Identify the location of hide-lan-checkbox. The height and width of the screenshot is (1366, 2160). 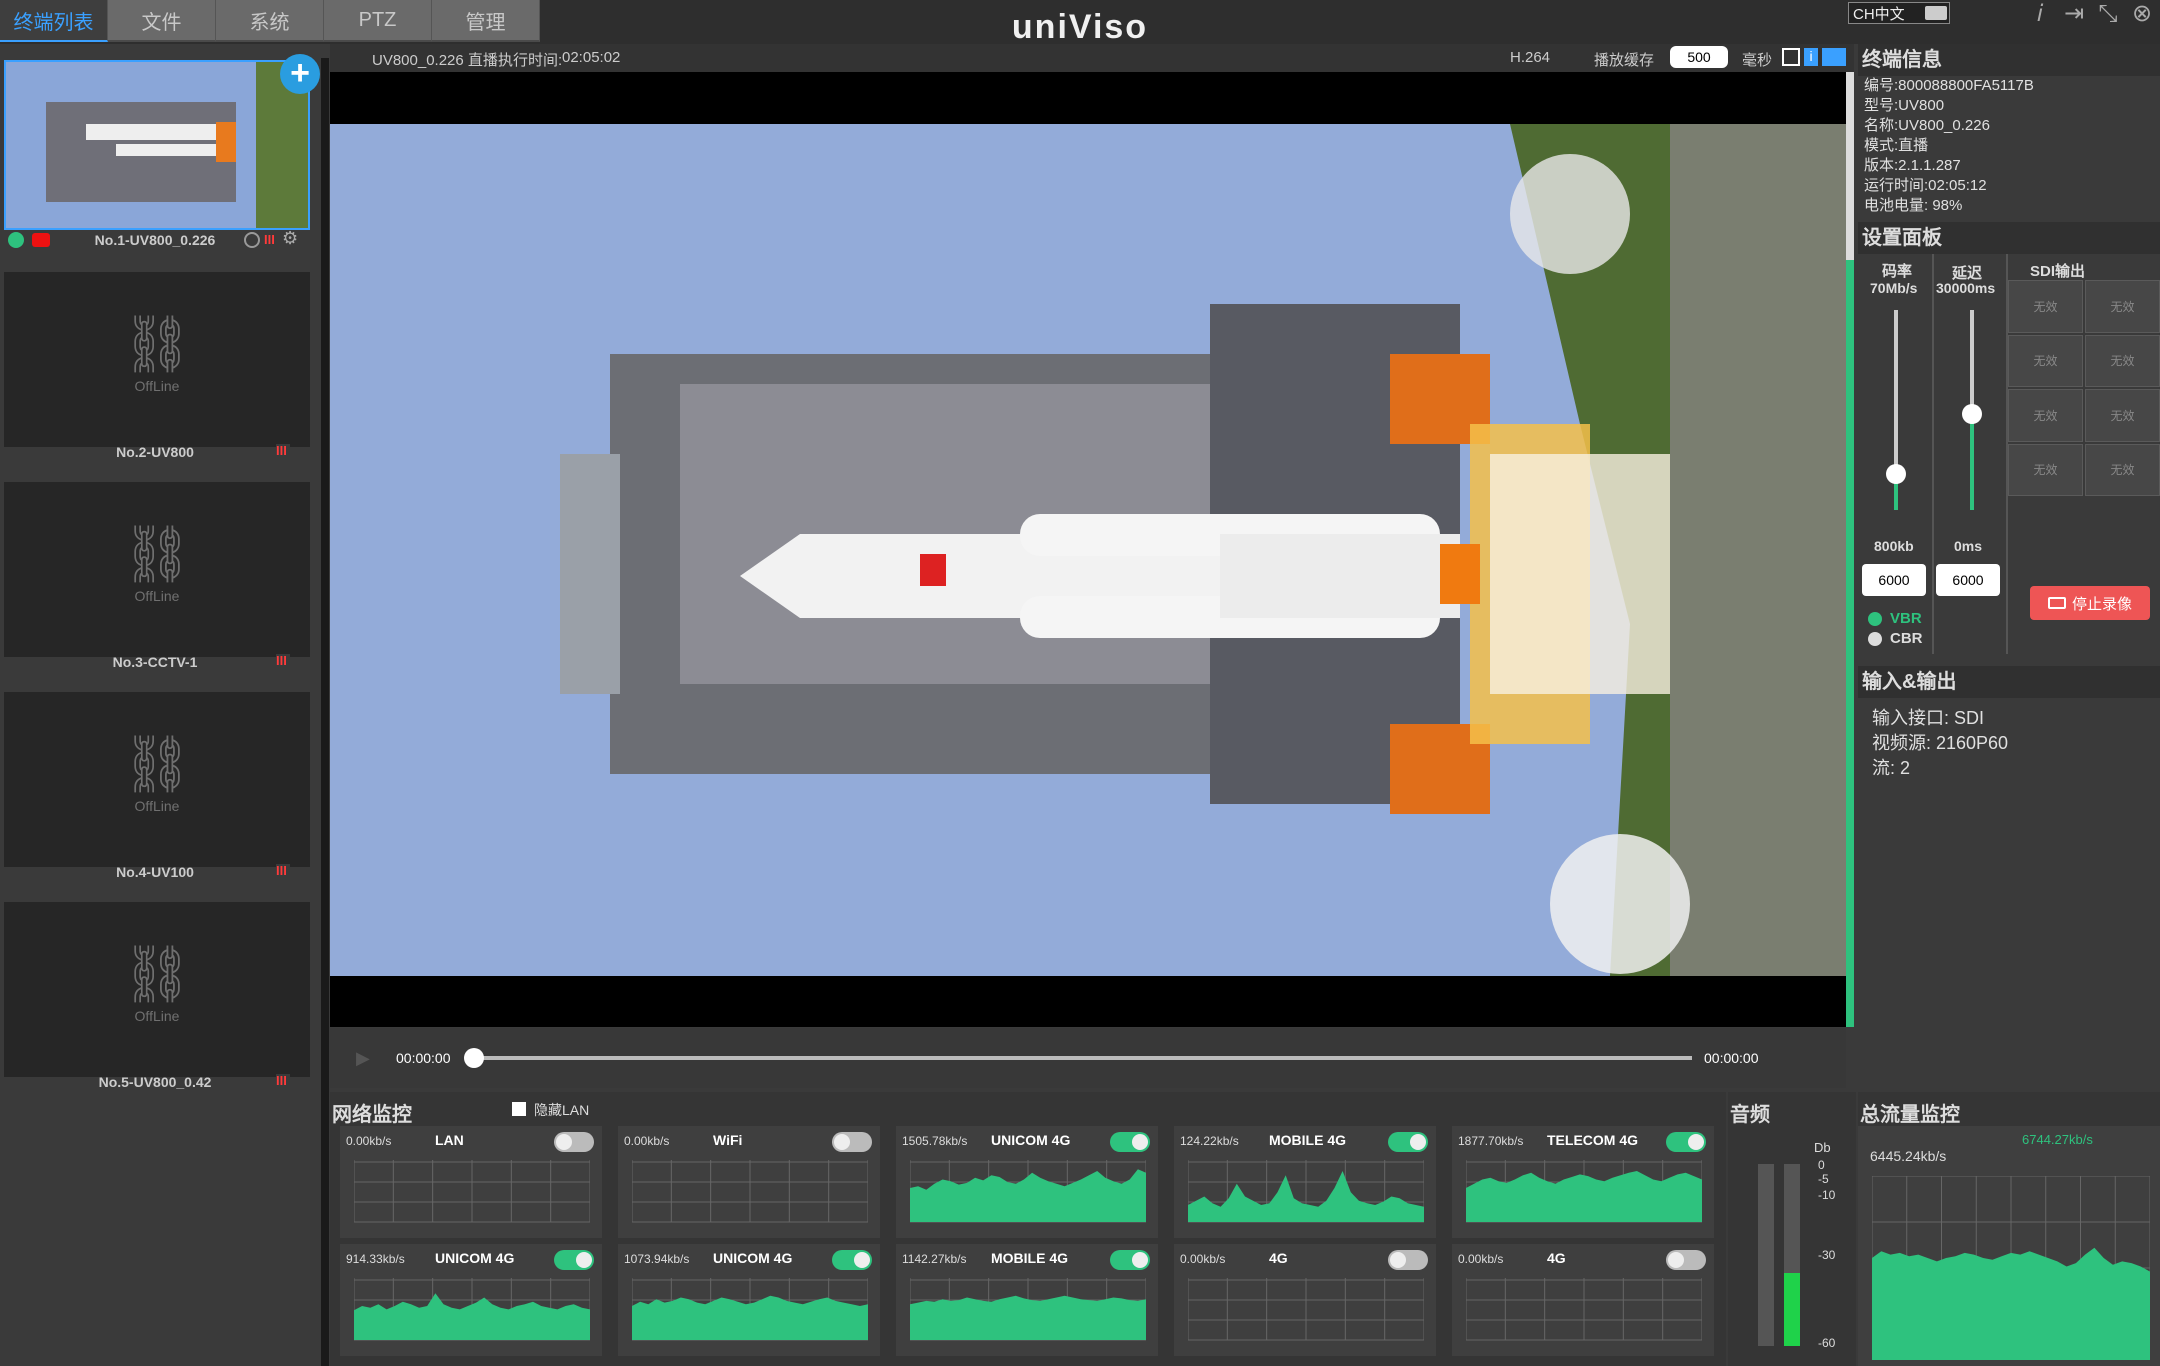
(519, 1109).